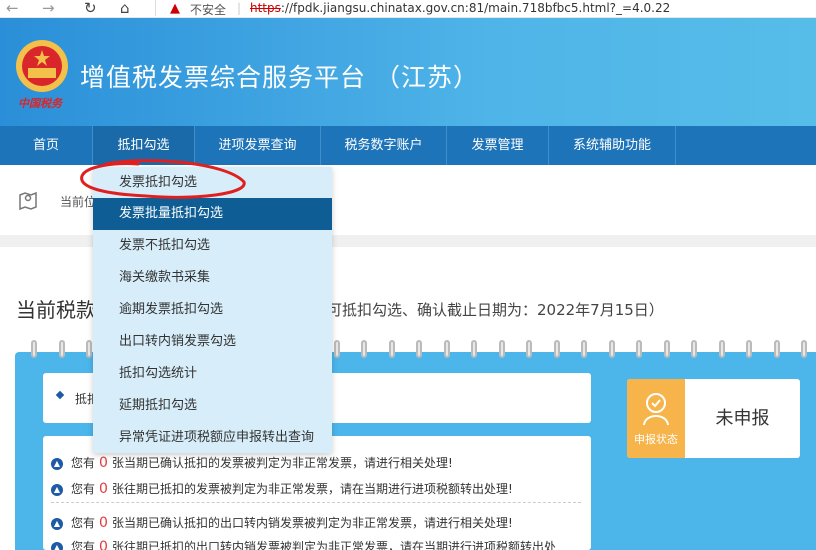  I want to click on logo-text: 中国税务, so click(40, 103).